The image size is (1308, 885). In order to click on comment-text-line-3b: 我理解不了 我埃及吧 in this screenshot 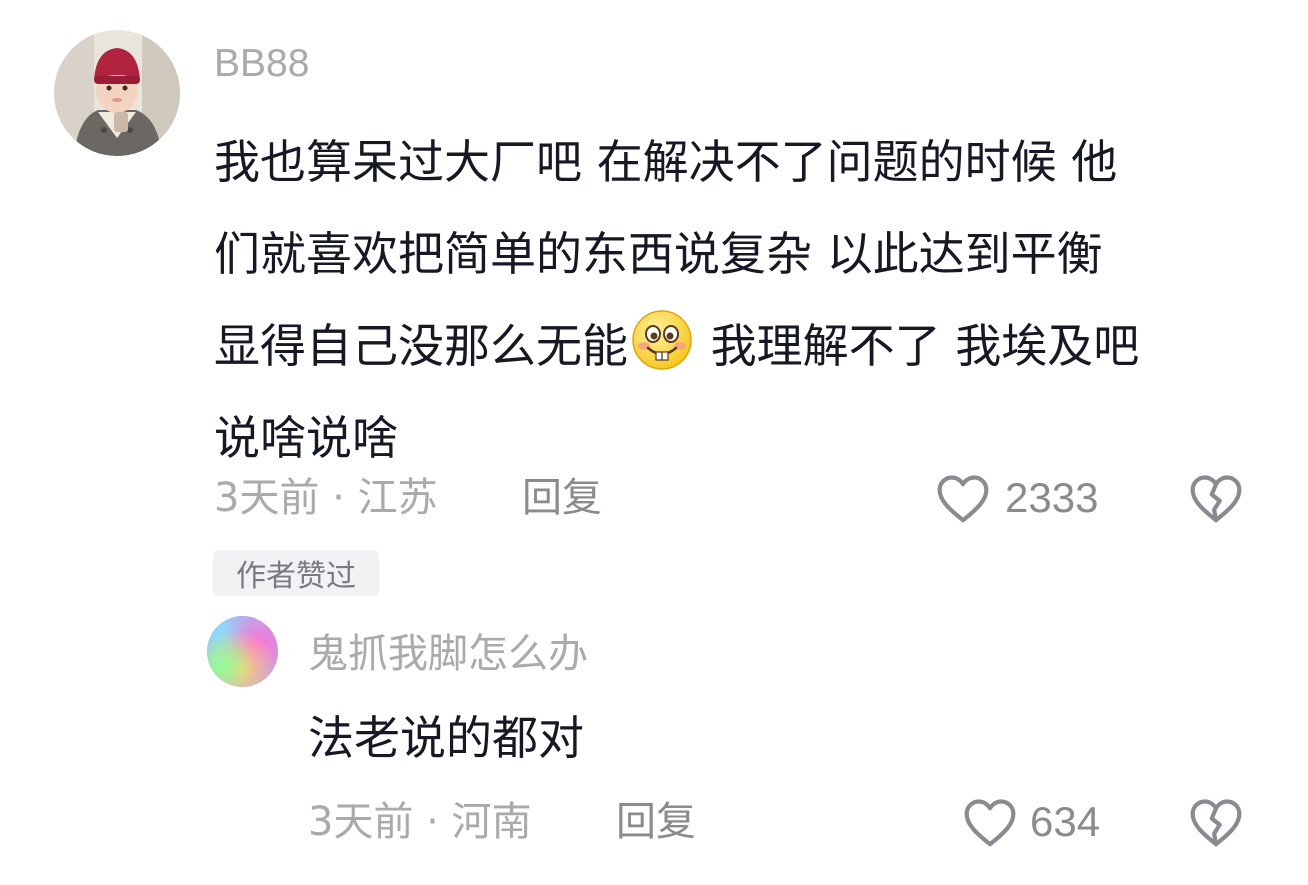, I will do `click(918, 346)`.